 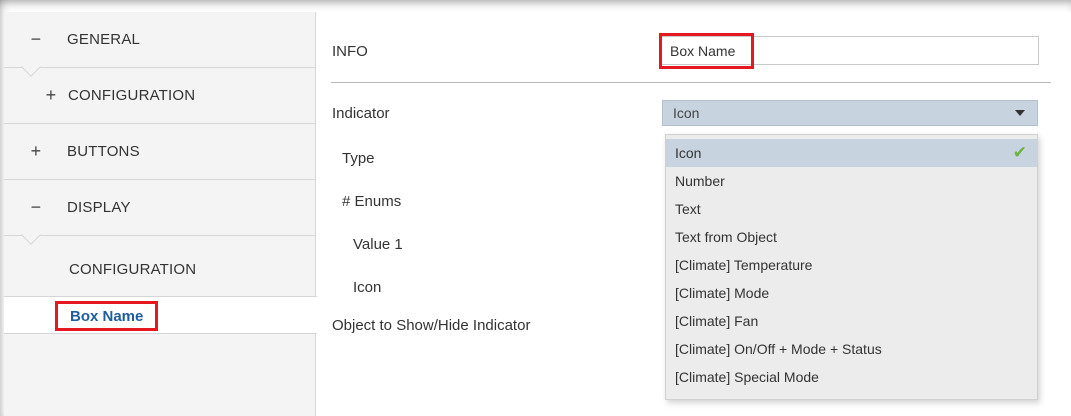 What do you see at coordinates (744, 265) in the screenshot?
I see `option-label: [Climate] Temperature` at bounding box center [744, 265].